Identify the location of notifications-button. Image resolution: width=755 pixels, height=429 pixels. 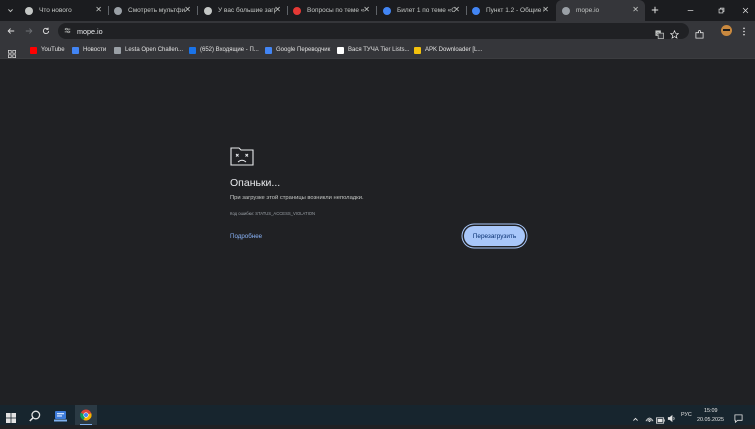
(739, 417).